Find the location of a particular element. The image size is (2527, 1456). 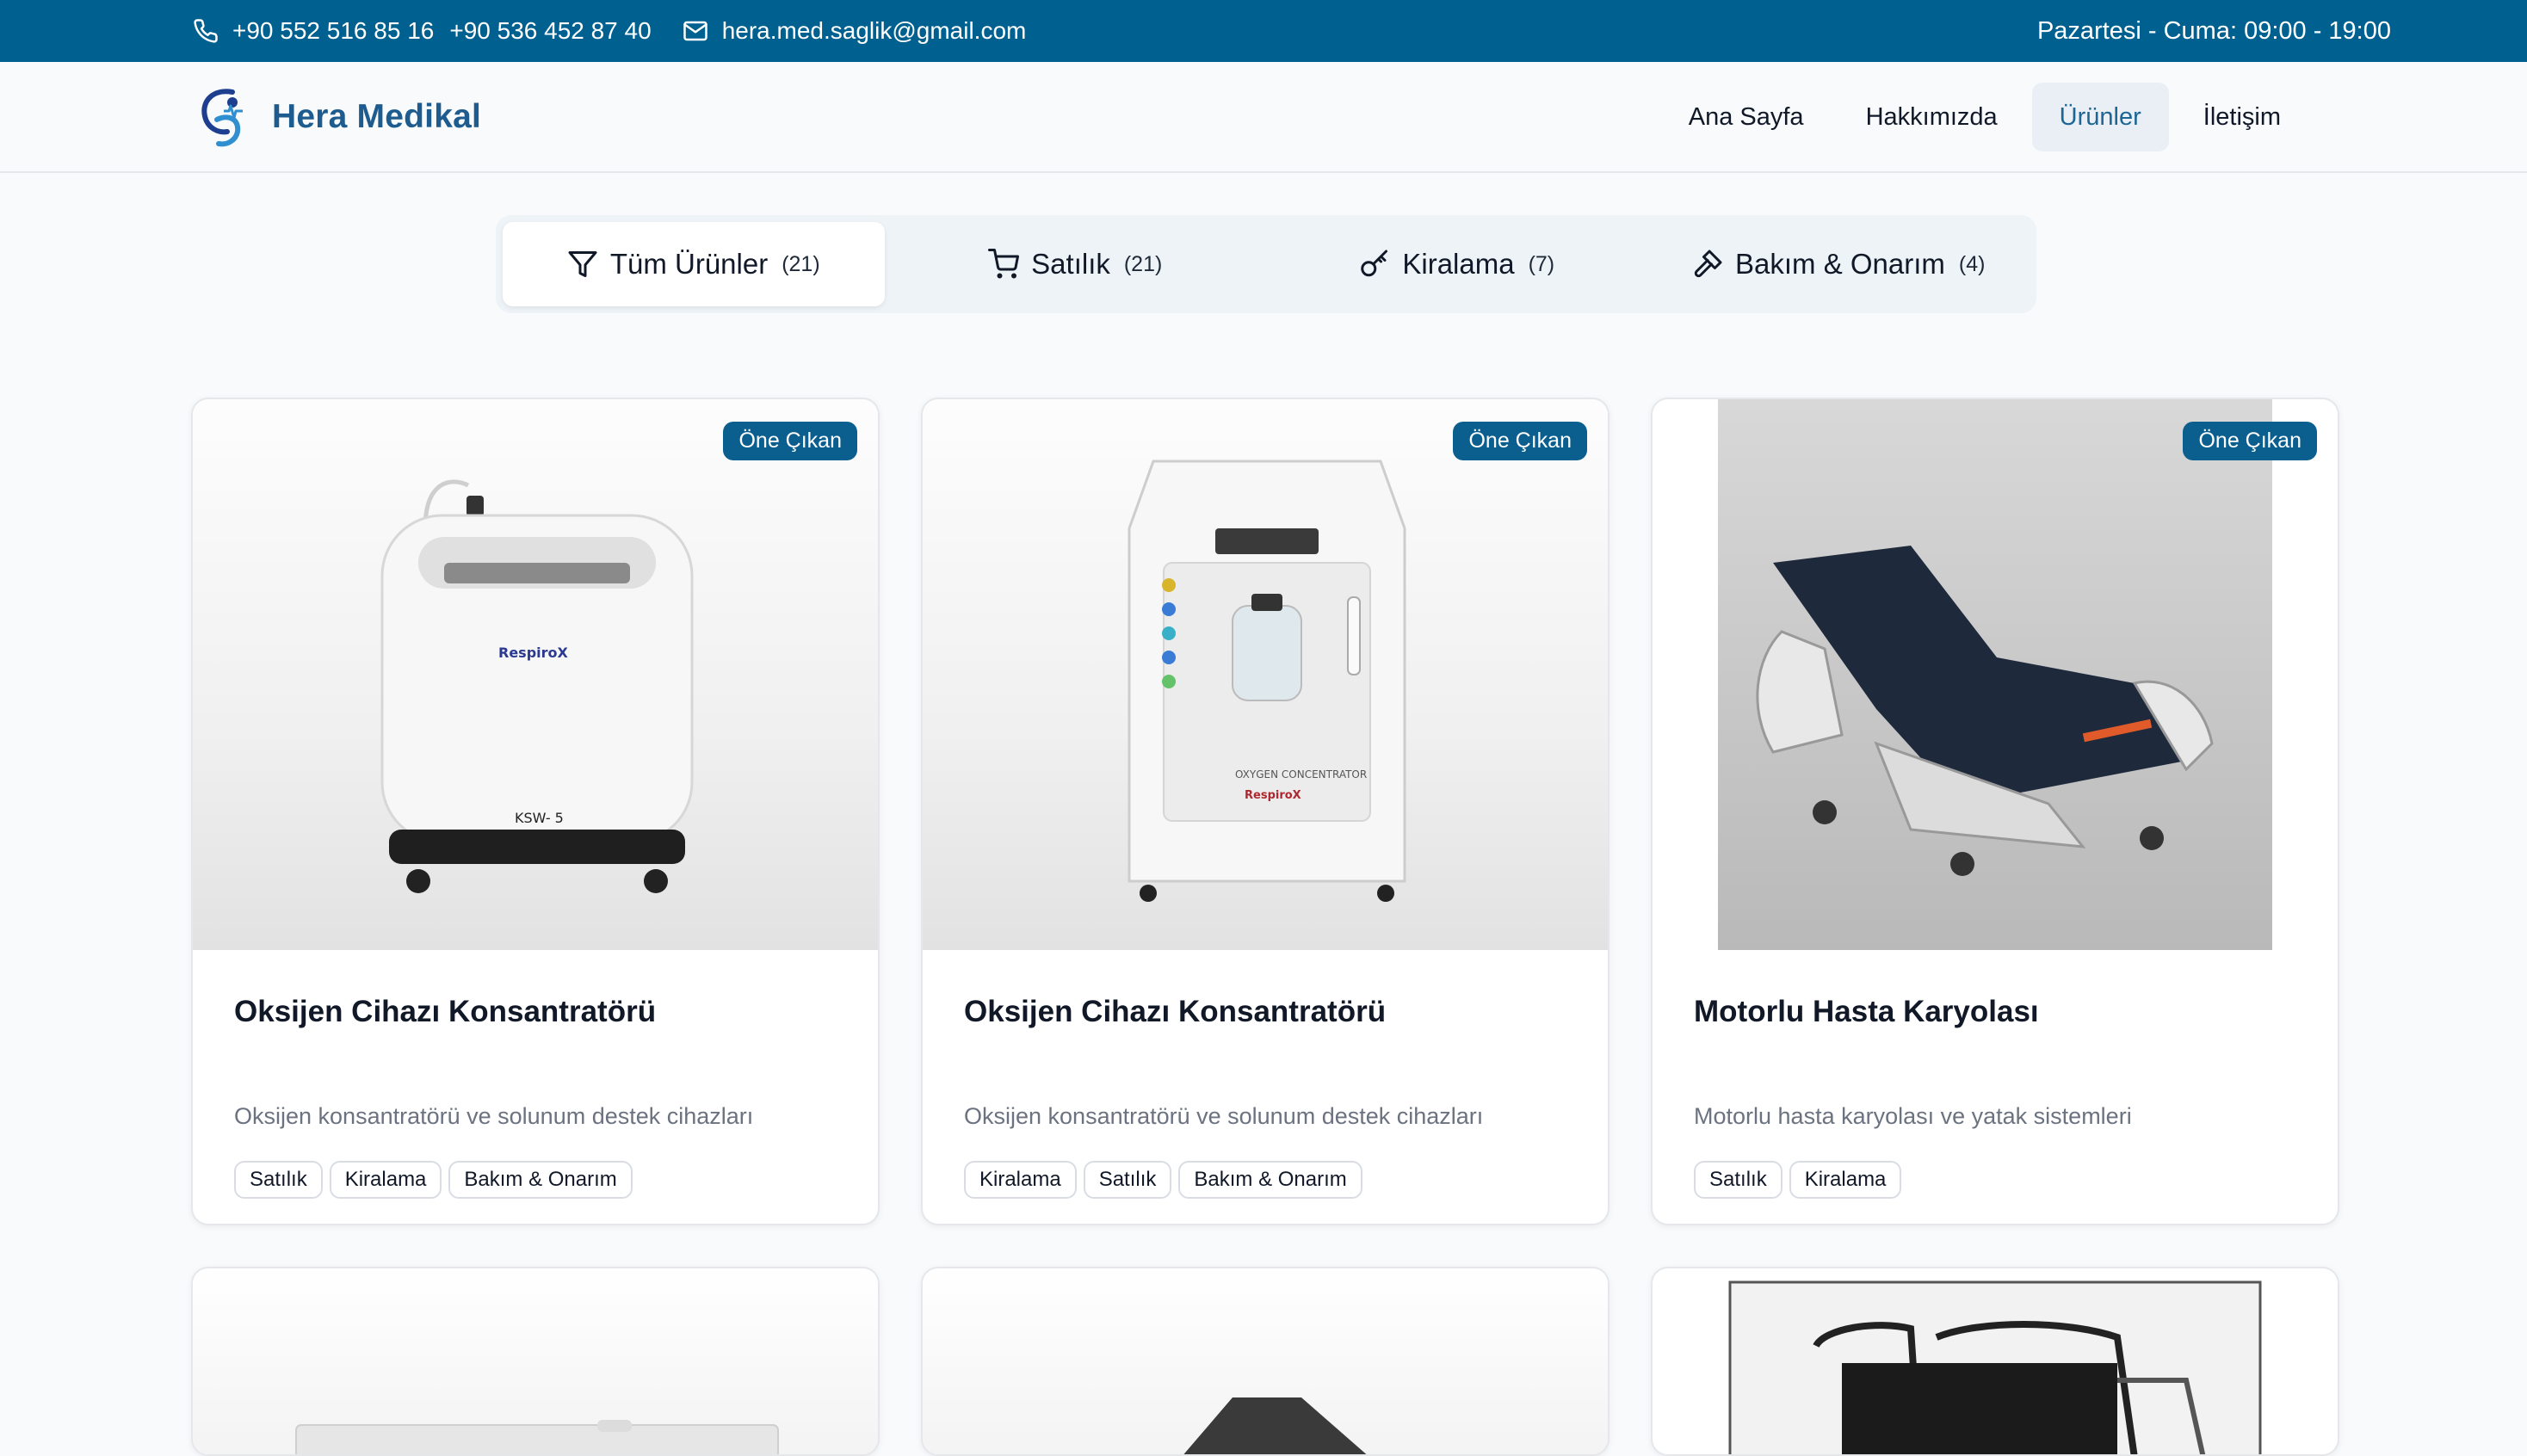

main-nav: Ana Sayfa Hakkımızda Ürünler İletişim is located at coordinates (1981, 117).